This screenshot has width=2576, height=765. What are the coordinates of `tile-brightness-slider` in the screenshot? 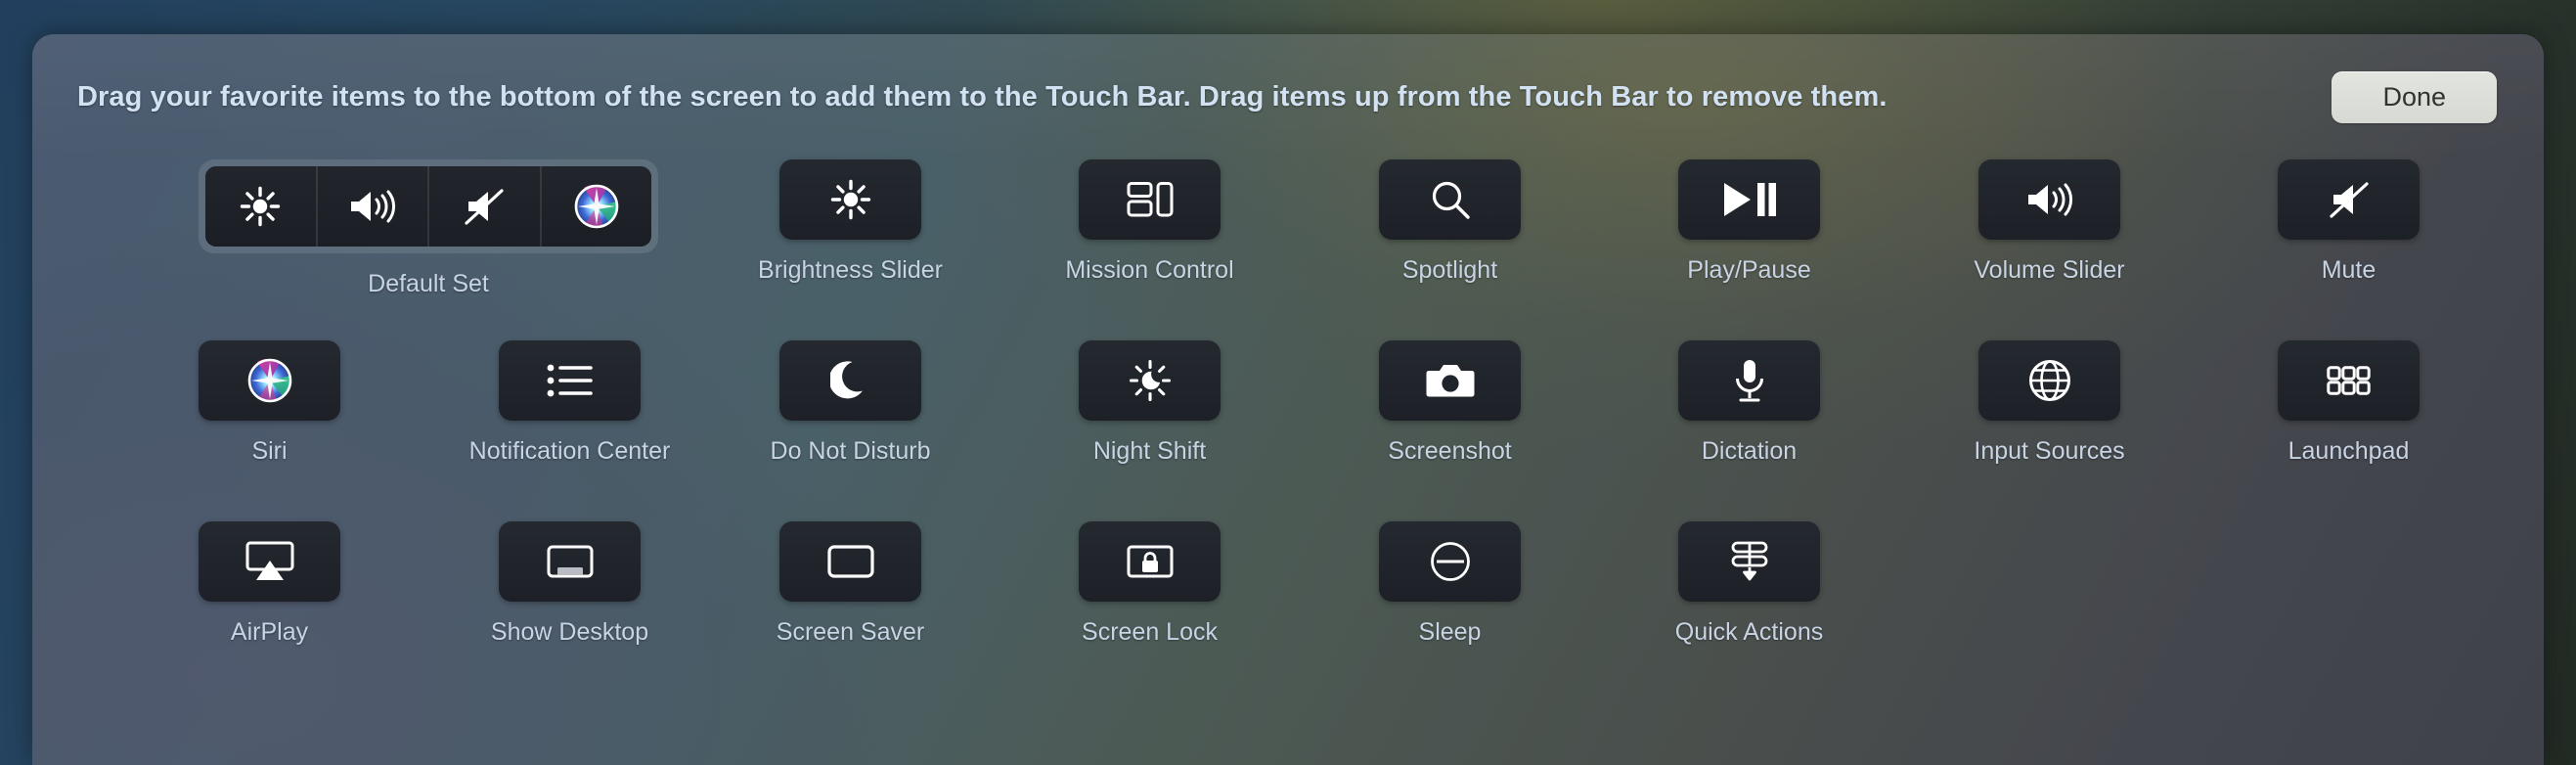 It's located at (850, 199).